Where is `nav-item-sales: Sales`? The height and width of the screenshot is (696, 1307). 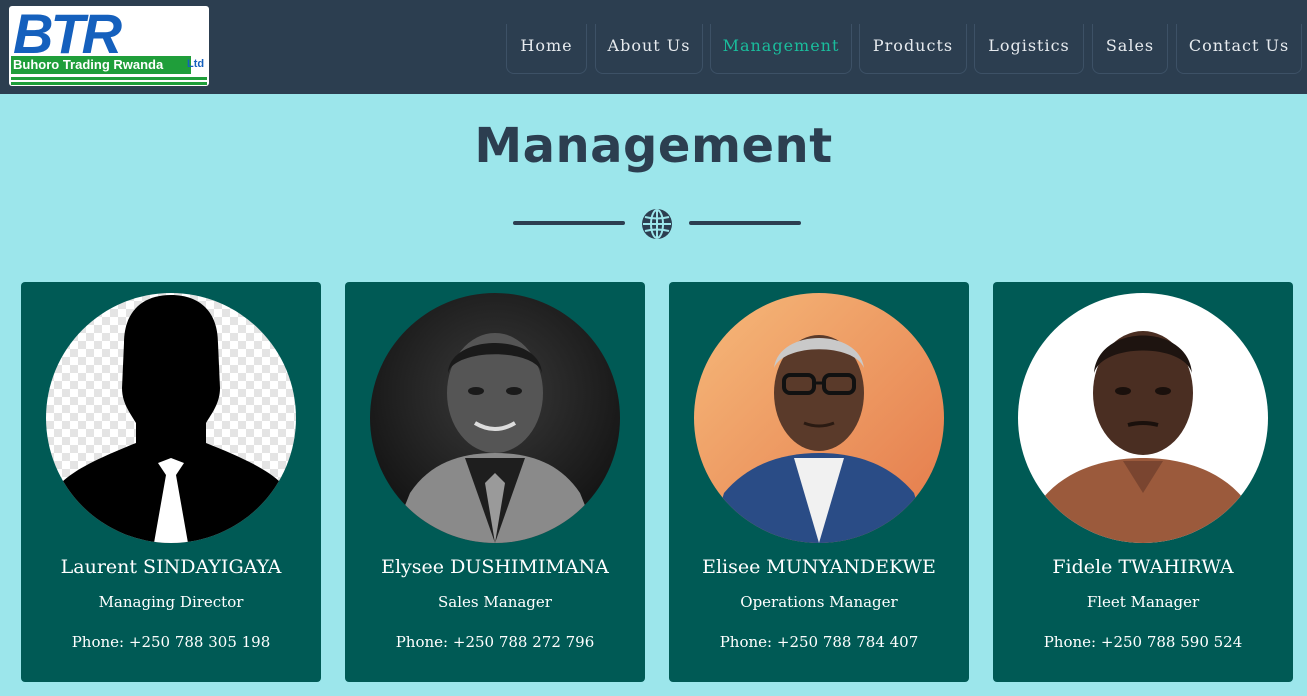
nav-item-sales: Sales is located at coordinates (1130, 49).